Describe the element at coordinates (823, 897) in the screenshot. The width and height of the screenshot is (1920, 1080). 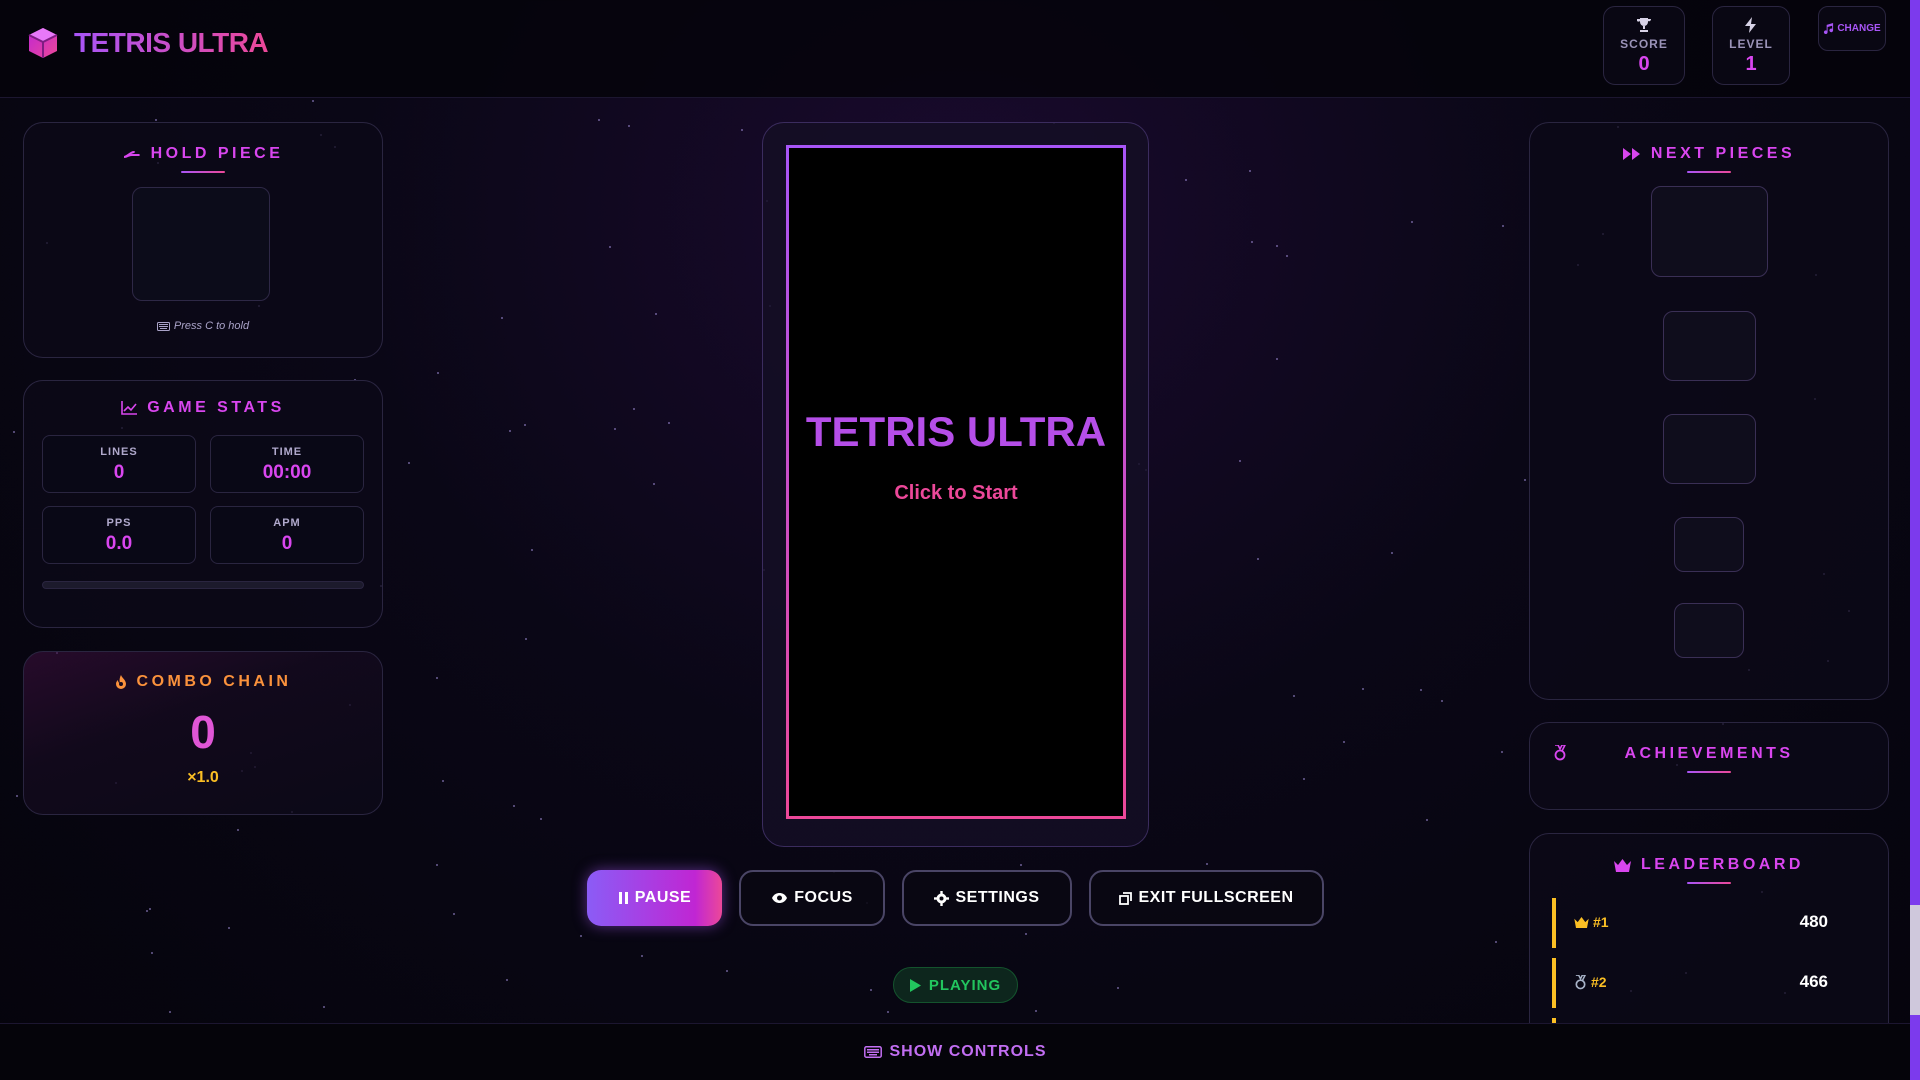
I see `focus-label: FOCUS` at that location.